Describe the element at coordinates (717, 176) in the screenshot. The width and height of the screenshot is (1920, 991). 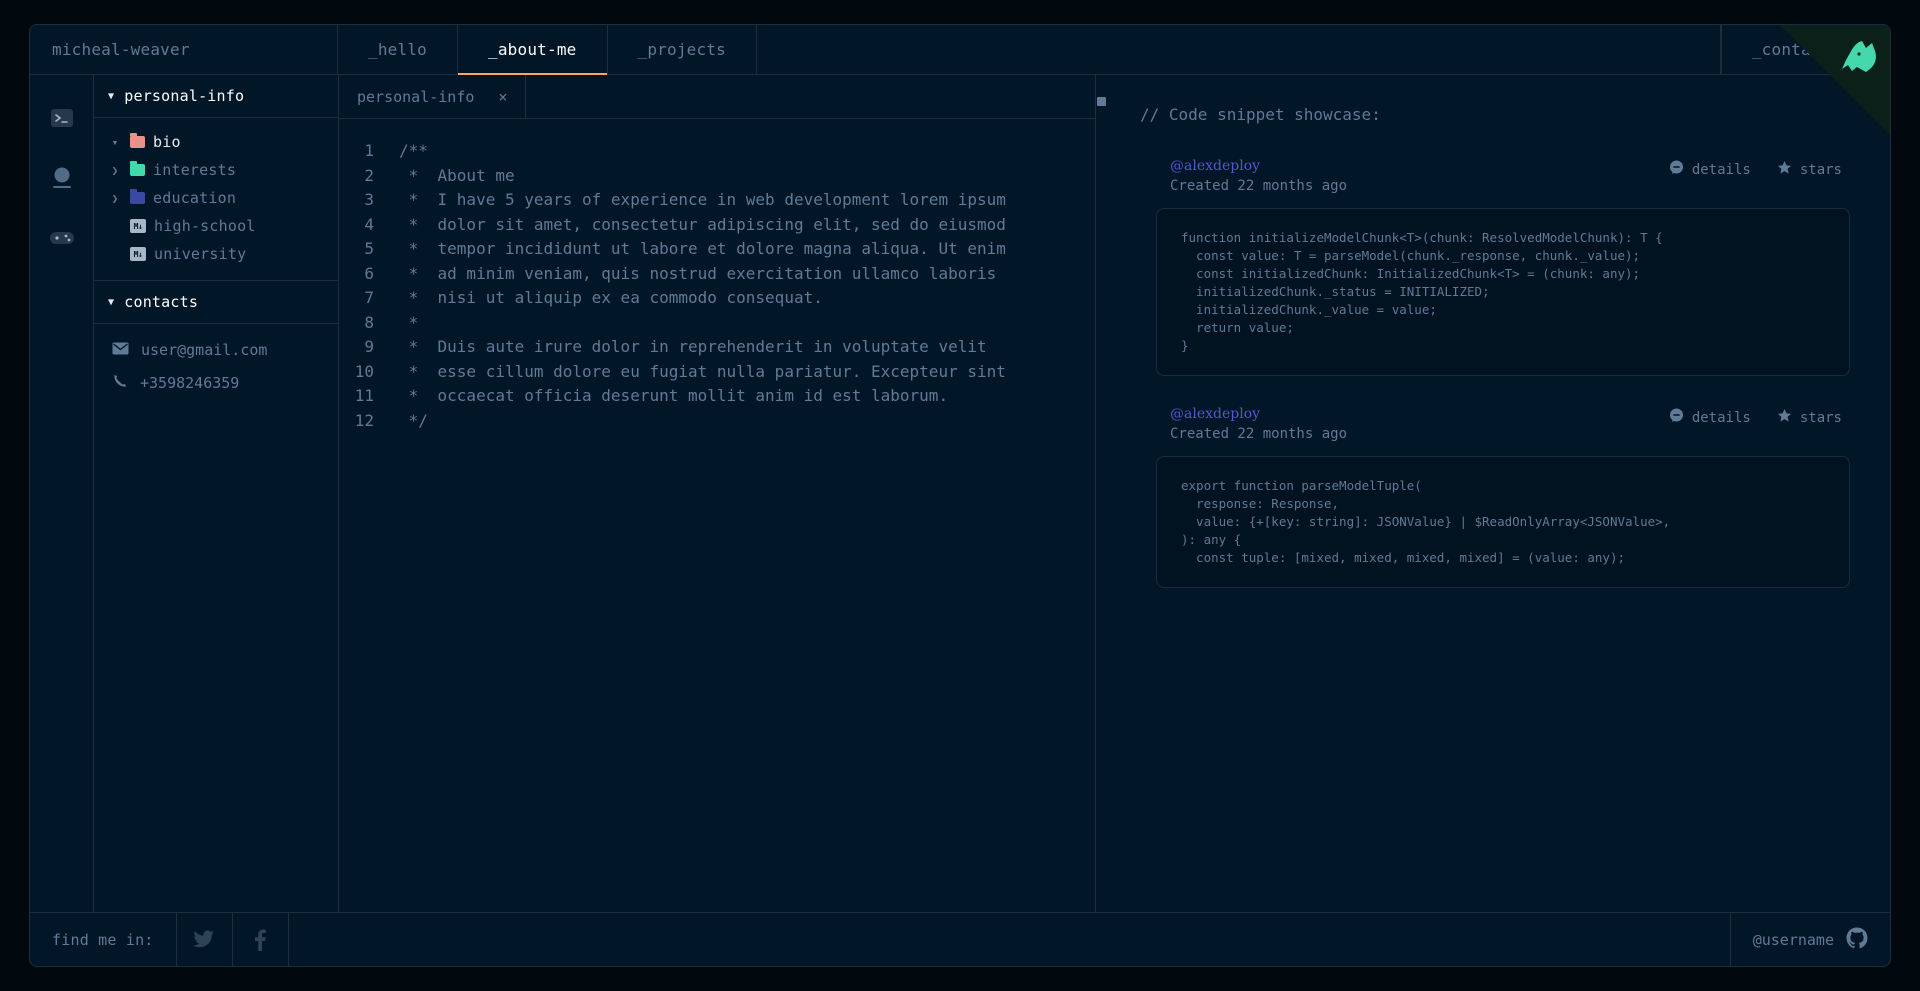
I see `code-line: 2 * About me` at that location.